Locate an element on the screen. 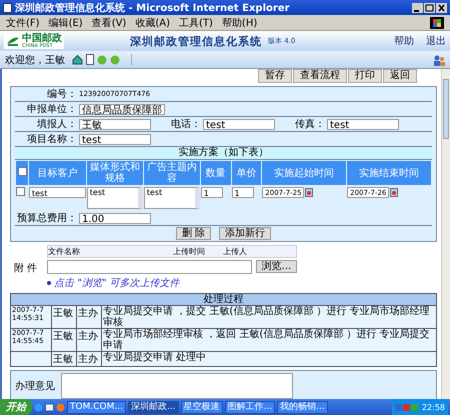  welcome-text: 欢迎您，王敏 is located at coordinates (35, 60).